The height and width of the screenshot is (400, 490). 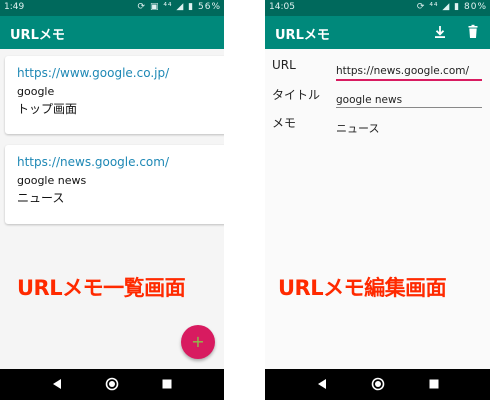 I want to click on status-time: 1:49, so click(x=14, y=7).